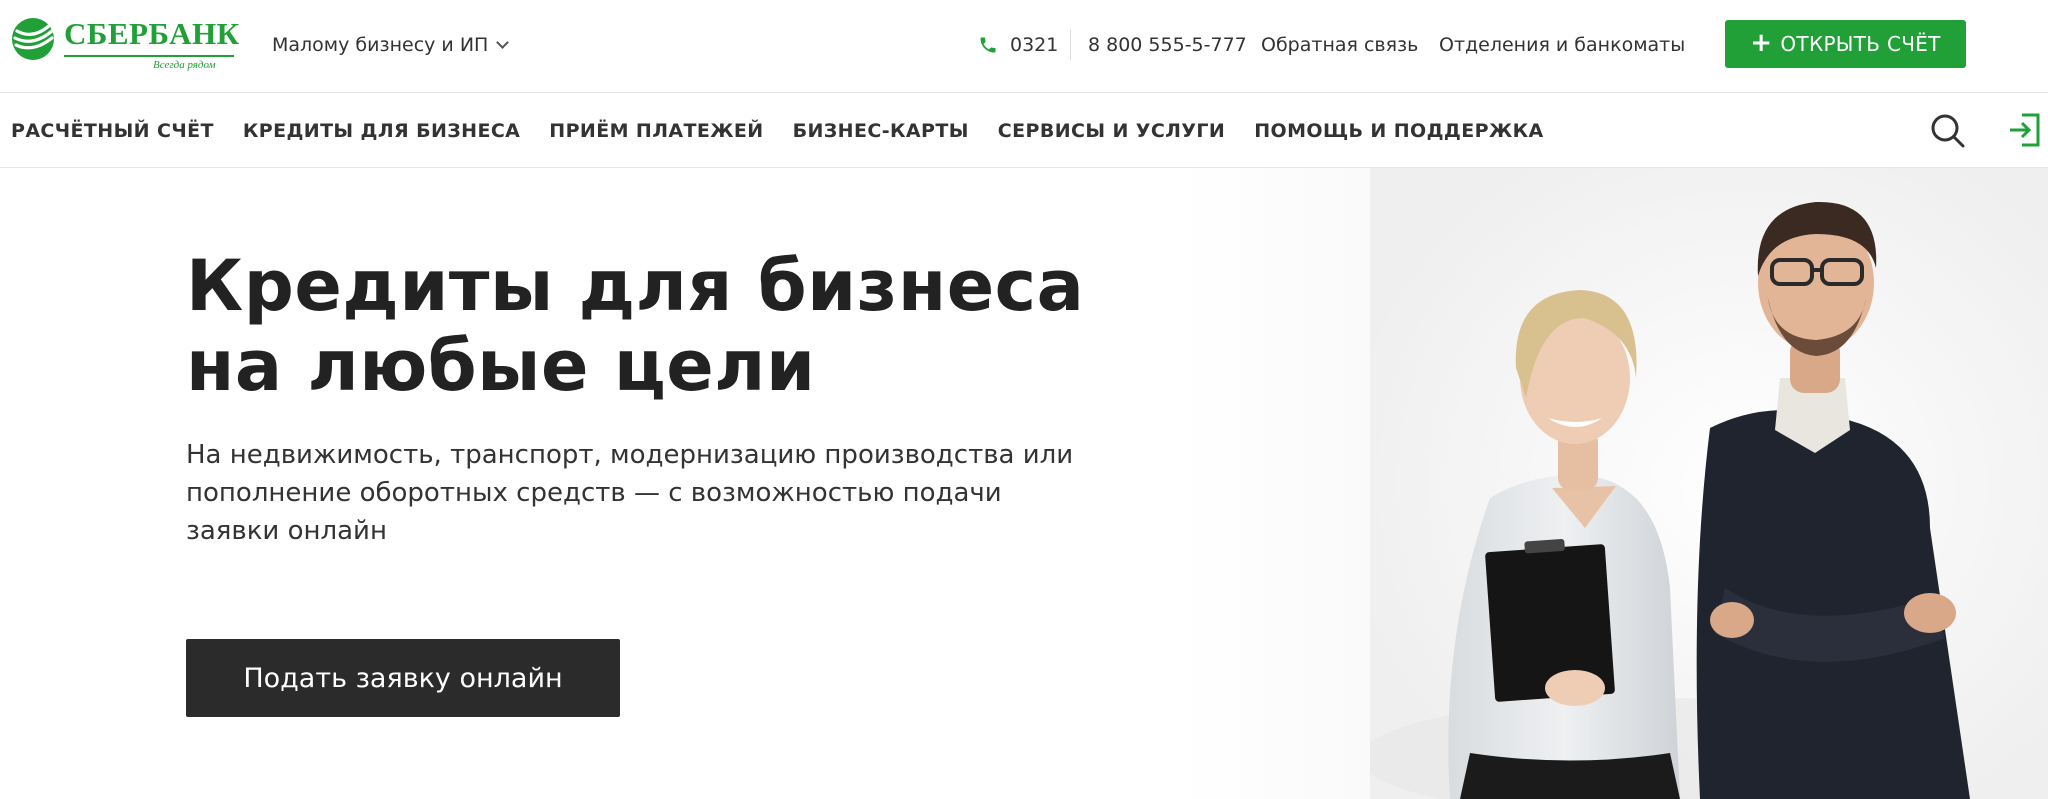  Describe the element at coordinates (1034, 45) in the screenshot. I see `phone-short-number: 0321` at that location.